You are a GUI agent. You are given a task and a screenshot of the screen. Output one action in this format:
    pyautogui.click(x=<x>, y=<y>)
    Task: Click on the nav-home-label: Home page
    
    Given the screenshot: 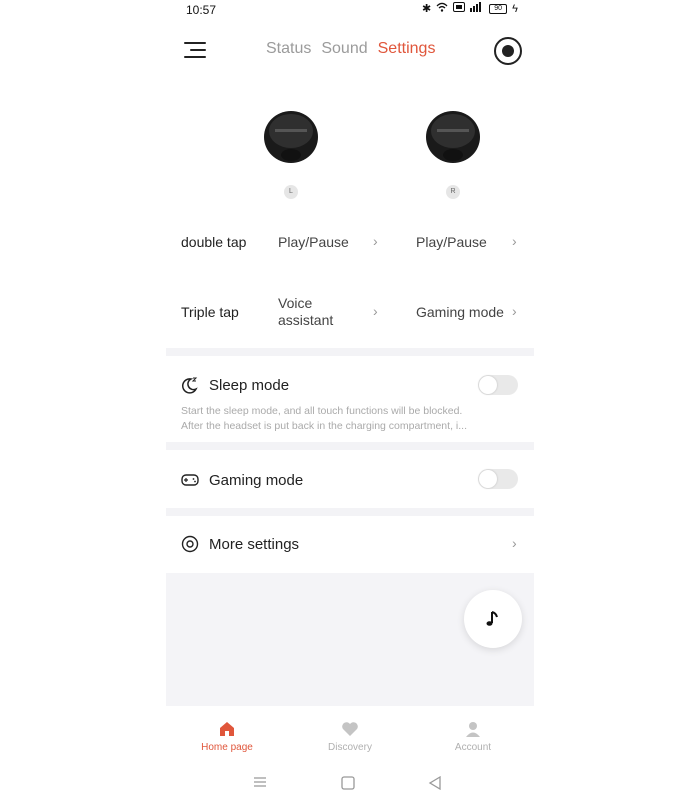 What is the action you would take?
    pyautogui.click(x=227, y=747)
    